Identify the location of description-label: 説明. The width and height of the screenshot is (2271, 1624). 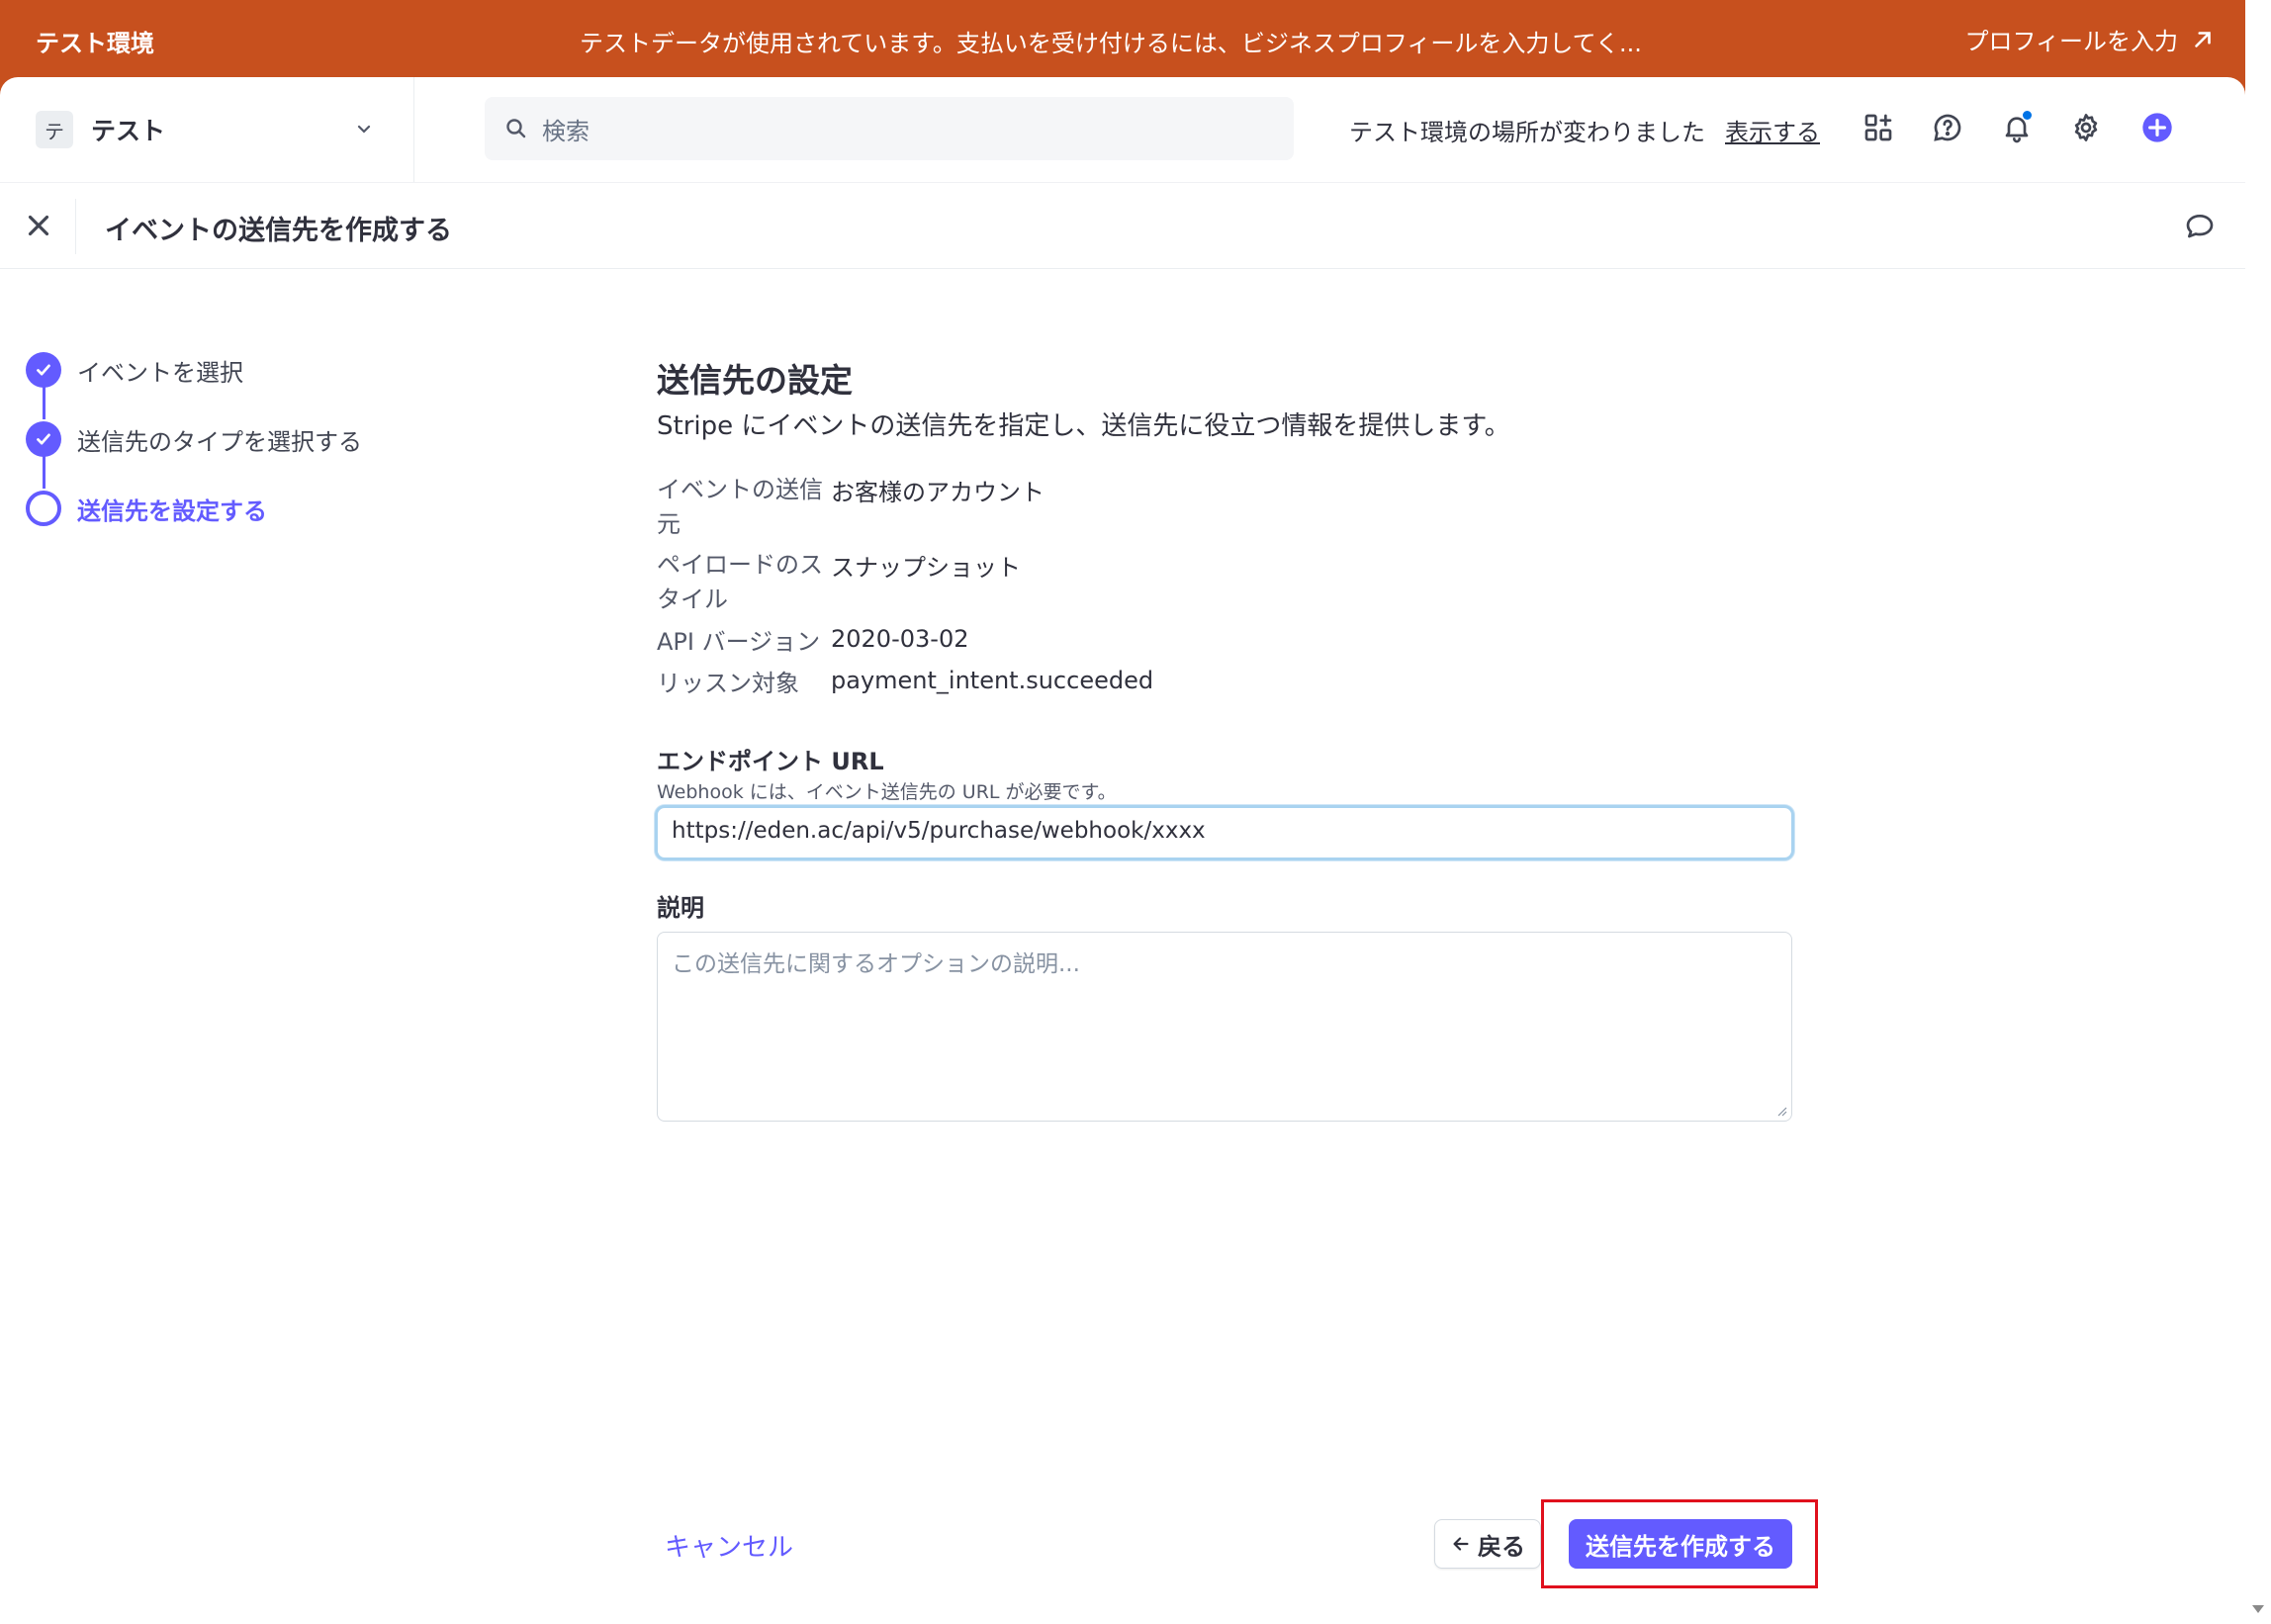
(680, 908).